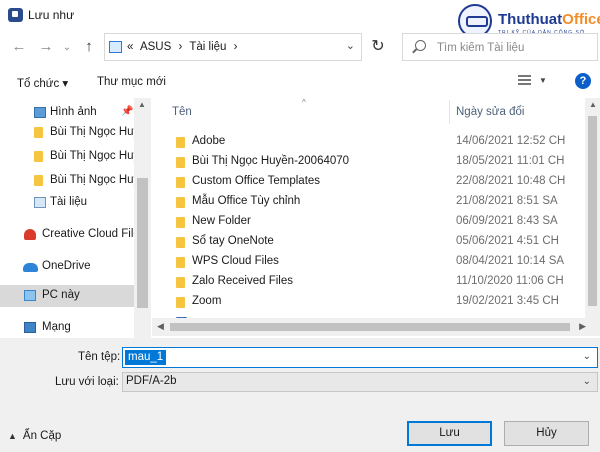 The width and height of the screenshot is (600, 452). I want to click on file-name: WPS Cloud Files, so click(235, 261).